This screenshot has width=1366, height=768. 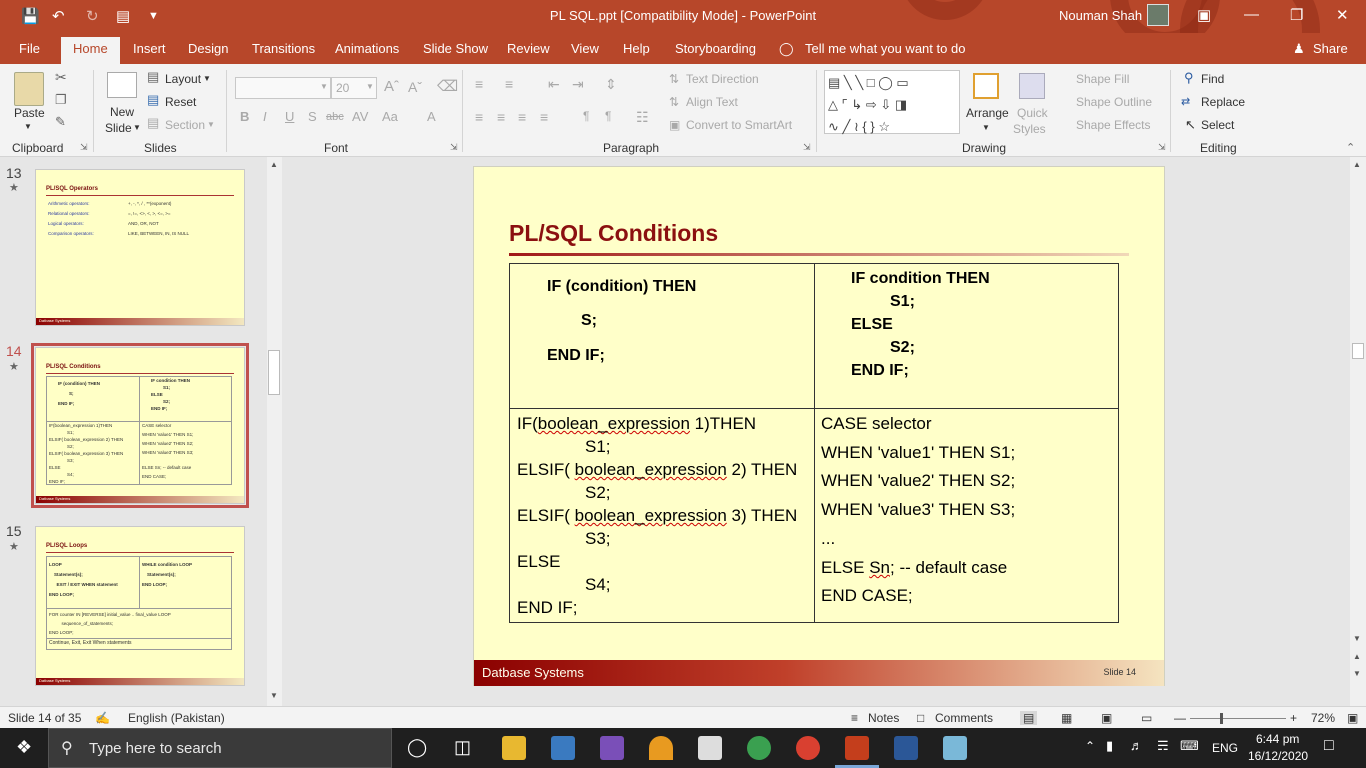 I want to click on new-slide-button-line2: Slide, so click(x=118, y=128).